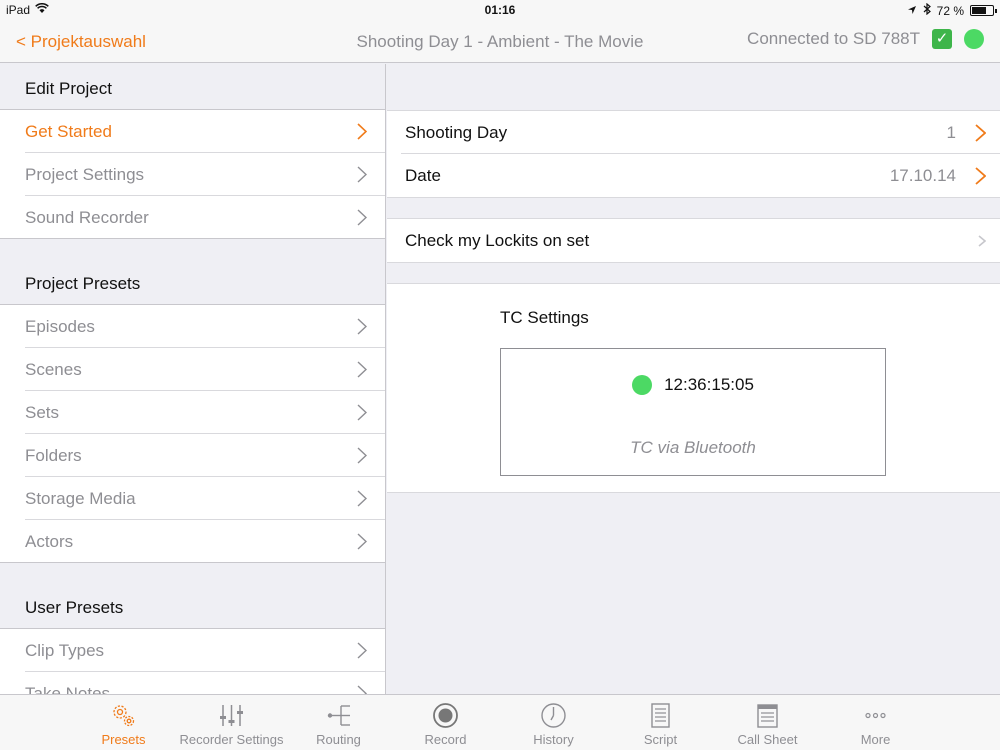 This screenshot has width=1000, height=750. I want to click on tab-label: History, so click(553, 739).